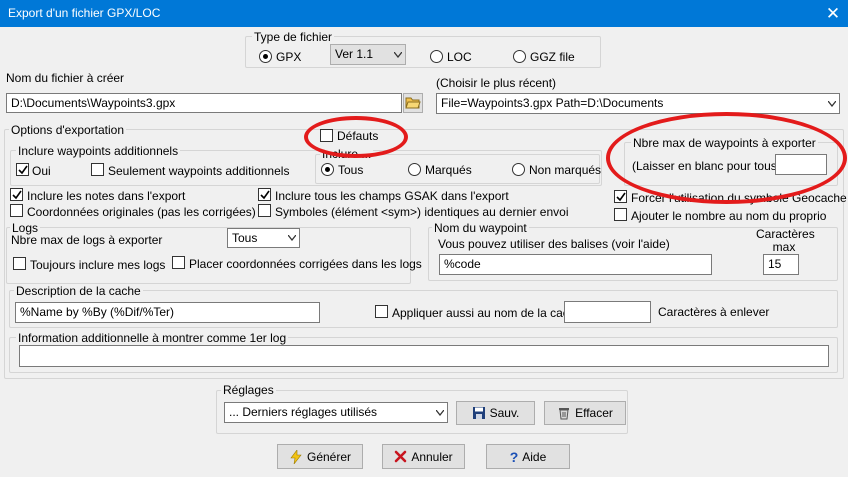 The height and width of the screenshot is (477, 848). I want to click on include-notes-label: Inclure les notes dans l'export, so click(106, 196).